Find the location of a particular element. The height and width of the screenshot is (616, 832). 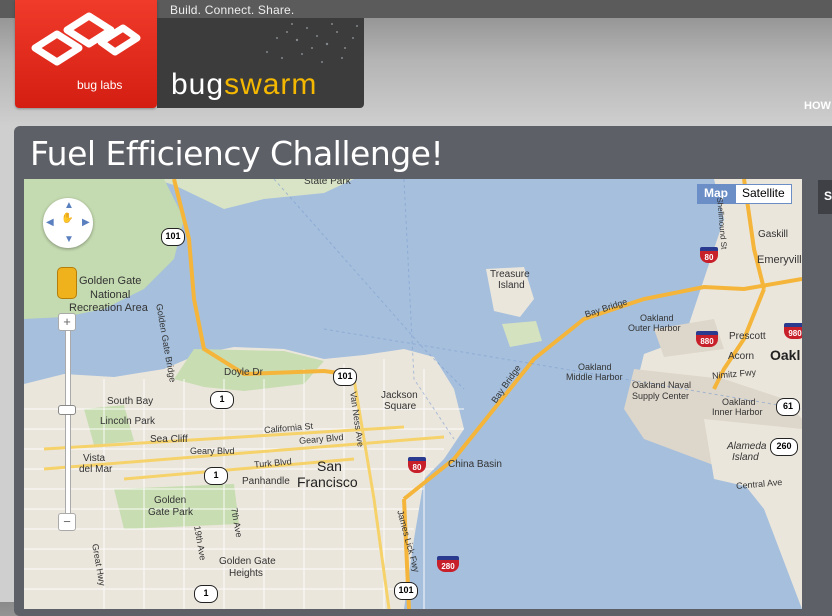

bug-labs-logo: bug labs is located at coordinates (86, 54).